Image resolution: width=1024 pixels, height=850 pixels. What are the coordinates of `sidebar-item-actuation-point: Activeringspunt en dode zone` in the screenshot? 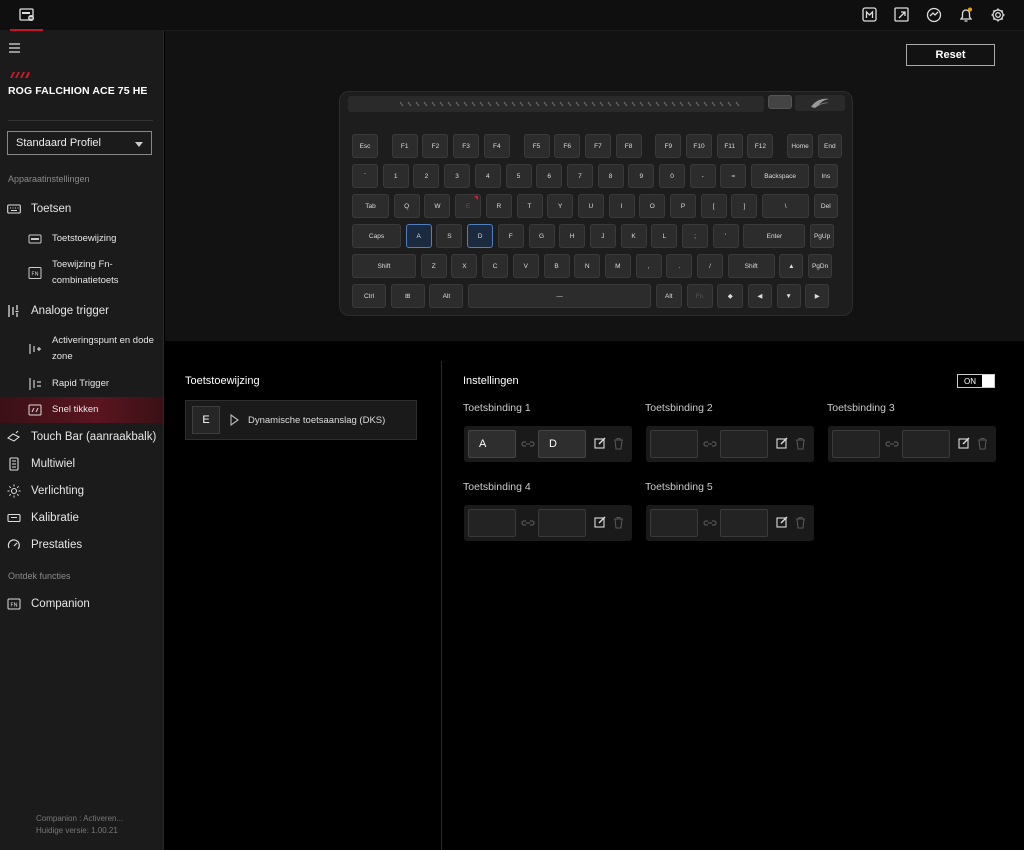 It's located at (81, 350).